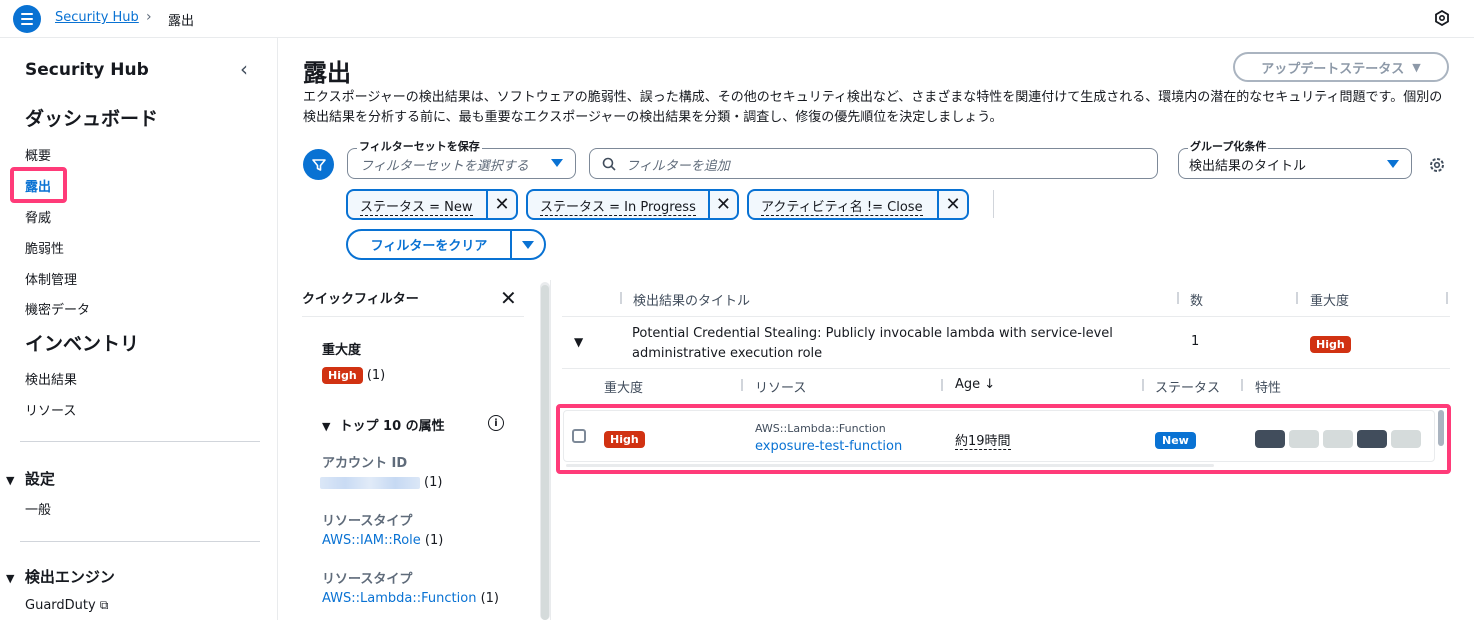  Describe the element at coordinates (149, 17) in the screenshot. I see `chevron-right-icon: ›` at that location.